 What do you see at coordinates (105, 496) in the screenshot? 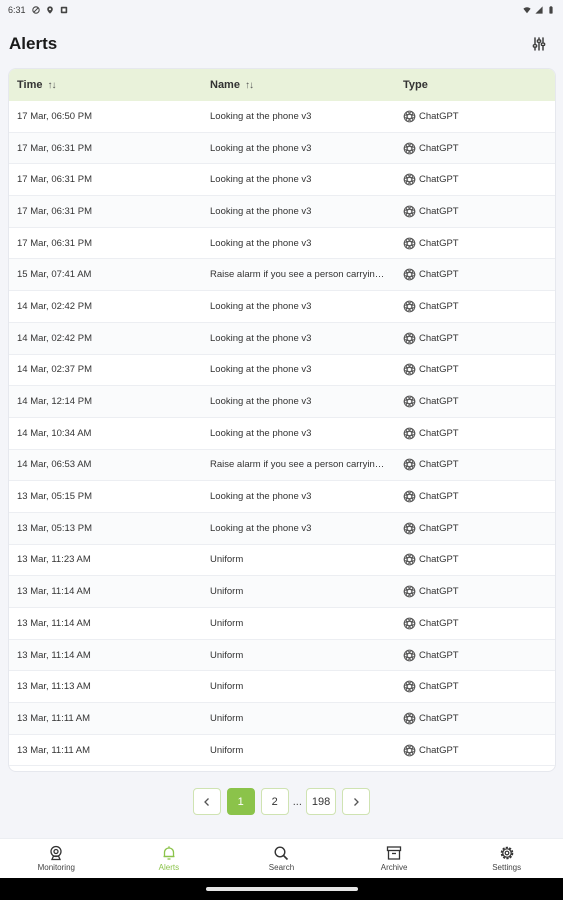
I see `cell-time: 13 Mar, 05:15 PM` at bounding box center [105, 496].